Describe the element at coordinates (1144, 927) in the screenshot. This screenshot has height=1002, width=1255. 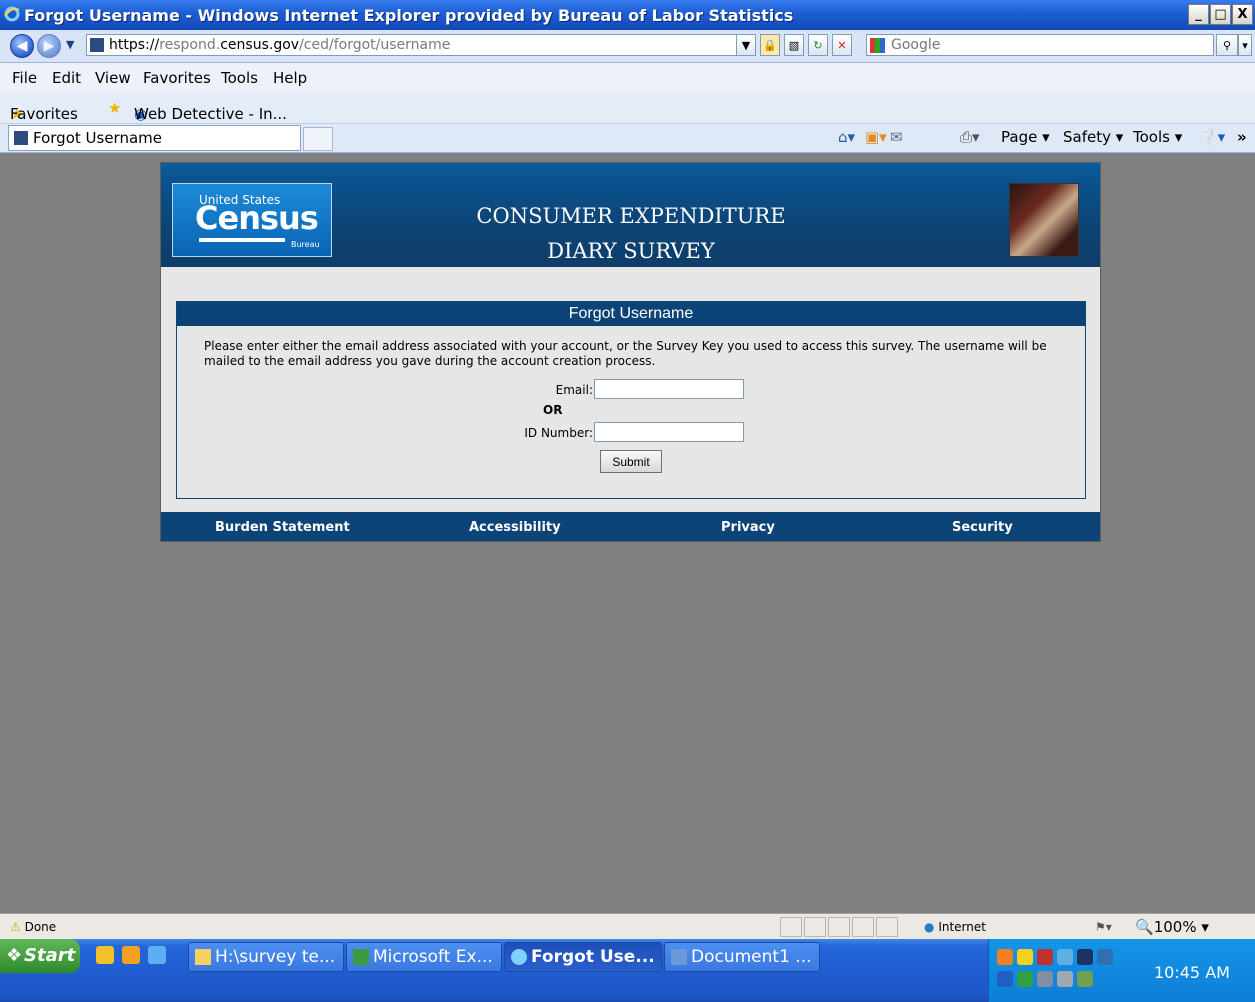
I see `zoom-icon: 🔍` at that location.